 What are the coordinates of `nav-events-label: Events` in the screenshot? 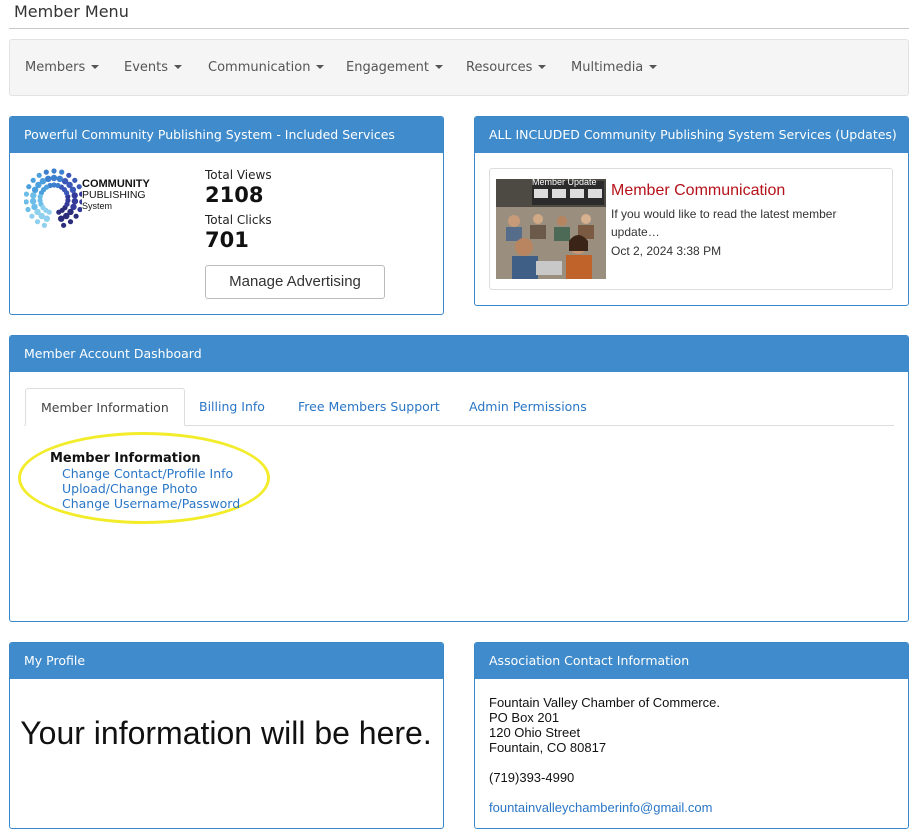 It's located at (146, 67).